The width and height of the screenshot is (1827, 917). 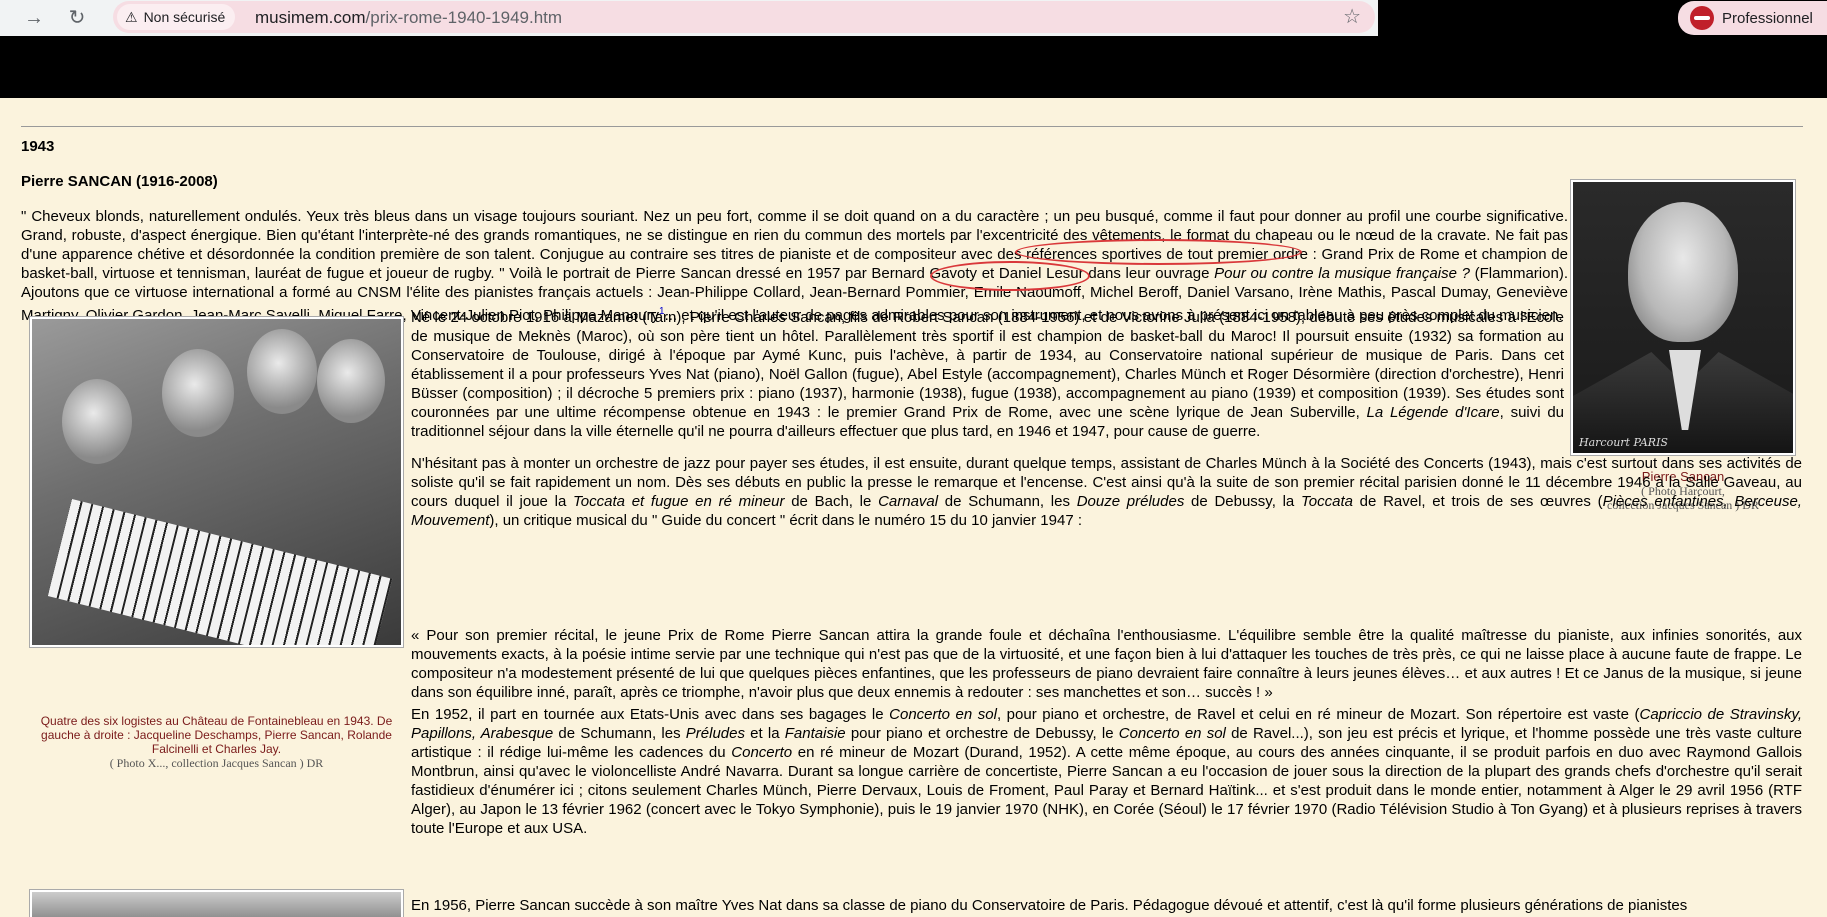 What do you see at coordinates (831, 501) in the screenshot?
I see `jazz-text-2: de Bach, le` at bounding box center [831, 501].